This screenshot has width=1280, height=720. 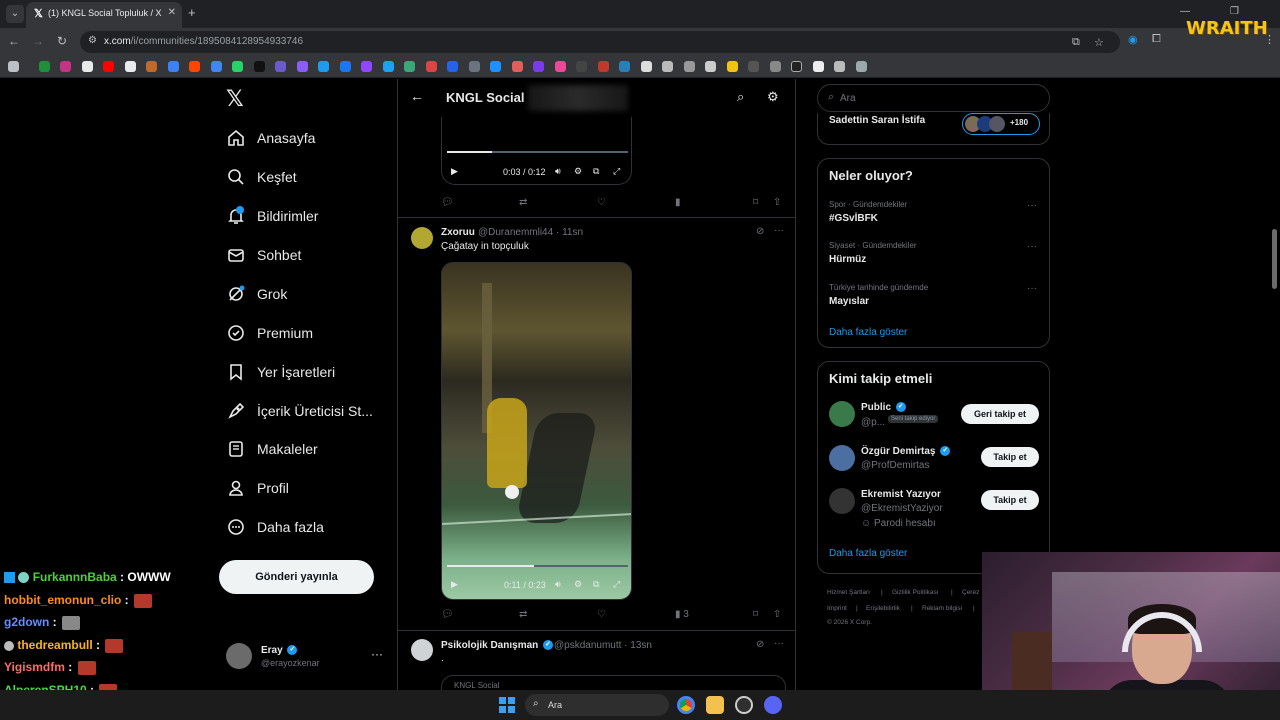 What do you see at coordinates (915, 592) in the screenshot?
I see `footer-link: Gizlilik Politikası` at bounding box center [915, 592].